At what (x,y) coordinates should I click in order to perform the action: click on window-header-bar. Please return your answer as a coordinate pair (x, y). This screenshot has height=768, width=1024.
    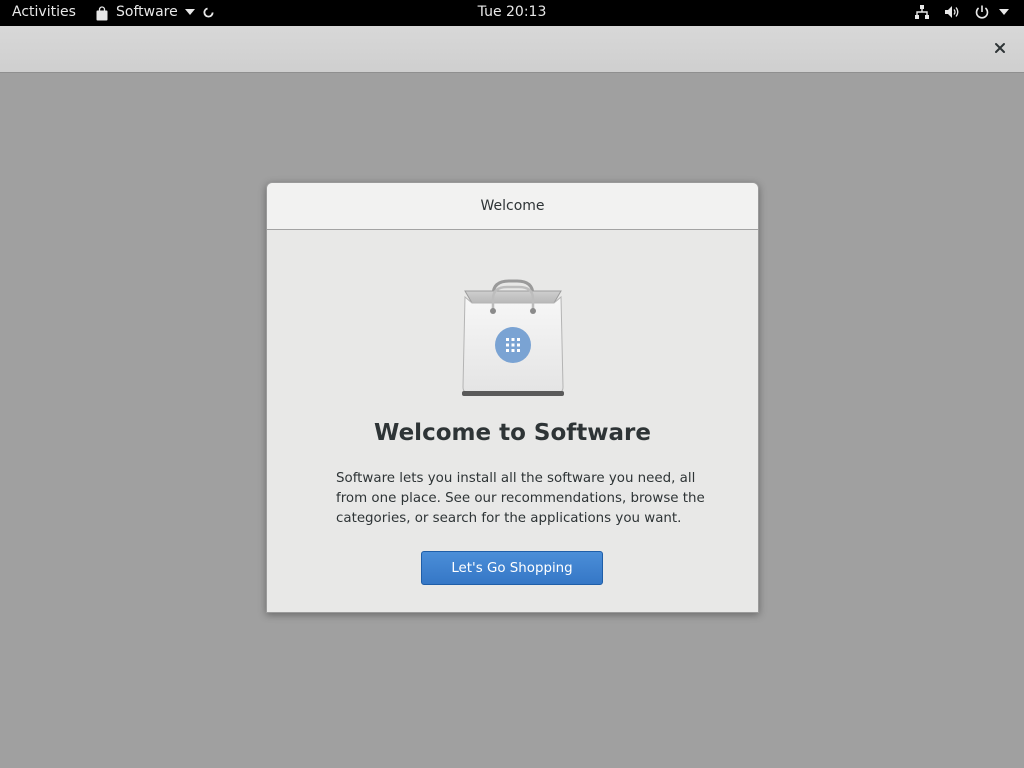
    Looking at the image, I should click on (512, 49).